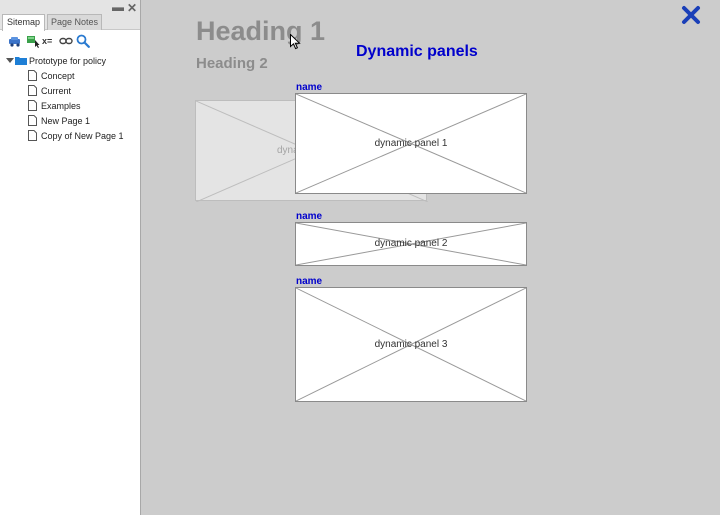 Image resolution: width=720 pixels, height=515 pixels. I want to click on tree-item-current: Current, so click(72, 92).